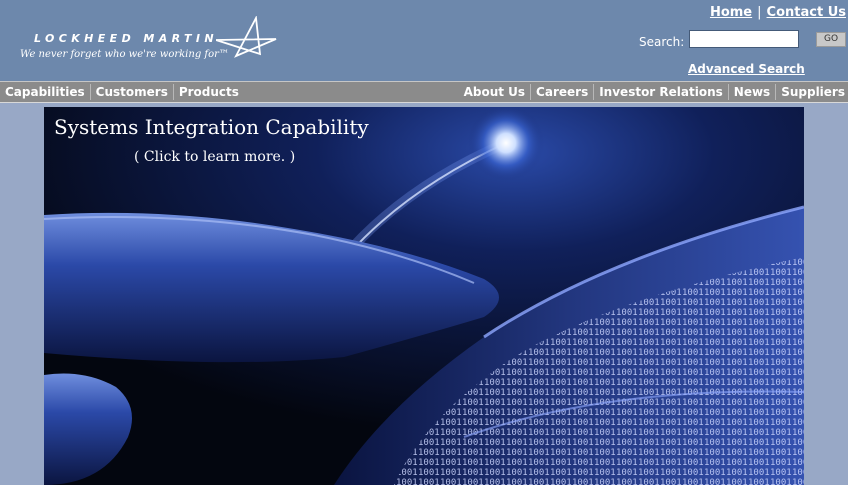 The width and height of the screenshot is (848, 485). I want to click on banner-subtitle: ( Click to learn more. ), so click(214, 157).